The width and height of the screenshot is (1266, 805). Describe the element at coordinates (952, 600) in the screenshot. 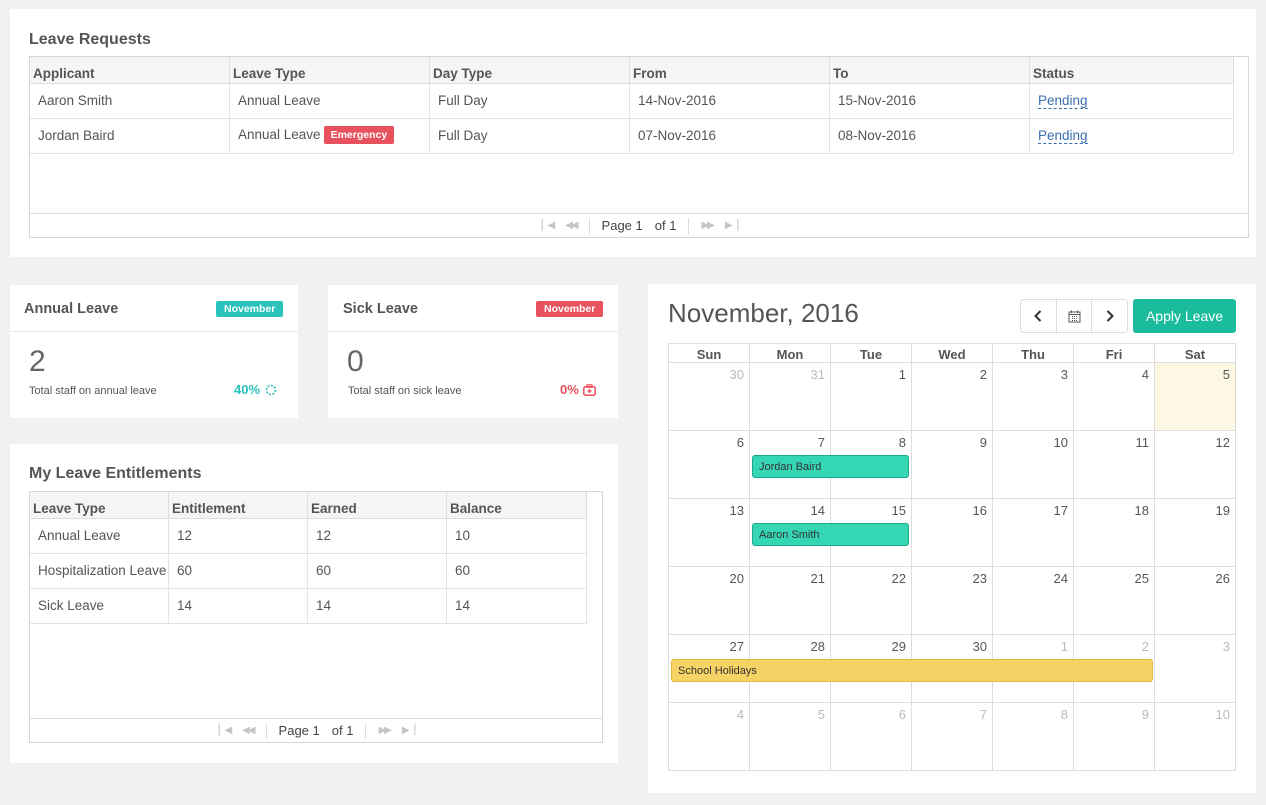

I see `calendar-day: 23` at that location.